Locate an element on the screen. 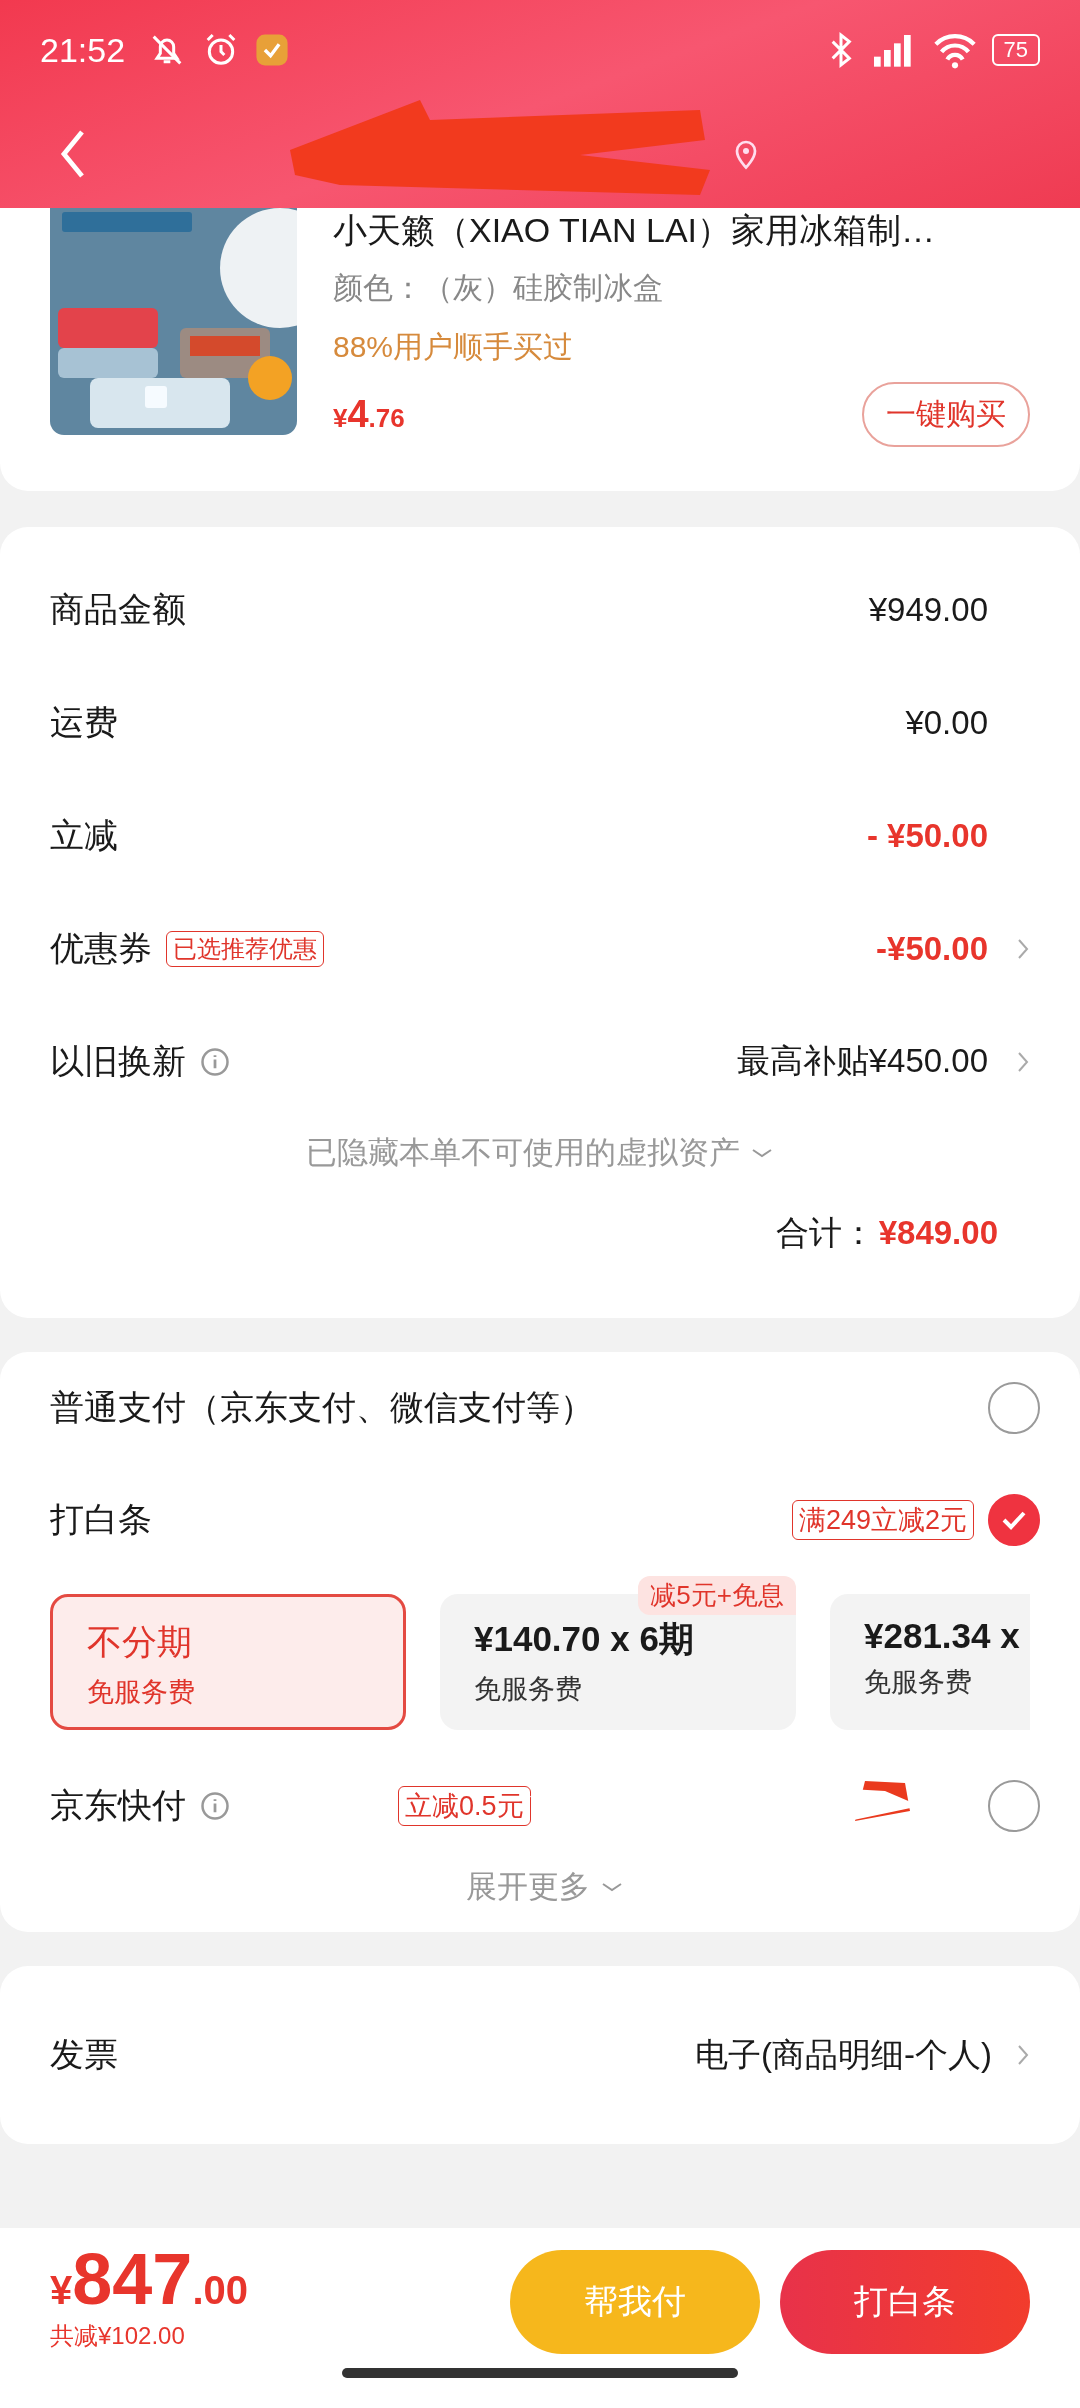 Image resolution: width=1080 pixels, height=2408 pixels. purchase-stat: 88%用户顺手买过 is located at coordinates (454, 347).